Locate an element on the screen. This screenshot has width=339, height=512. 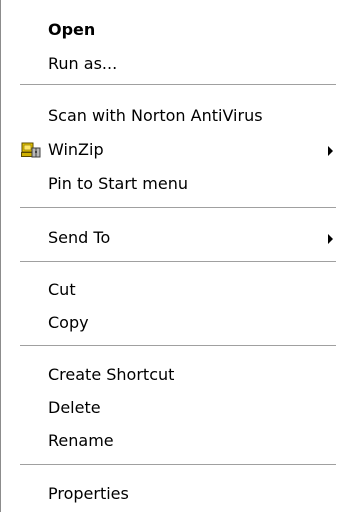
menu-item-properties-label: Properties is located at coordinates (88, 493).